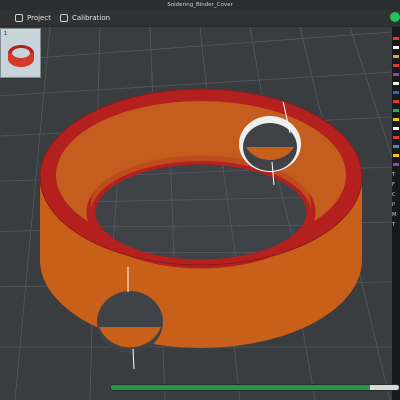  Describe the element at coordinates (394, 205) in the screenshot. I see `panel-label: P` at that location.